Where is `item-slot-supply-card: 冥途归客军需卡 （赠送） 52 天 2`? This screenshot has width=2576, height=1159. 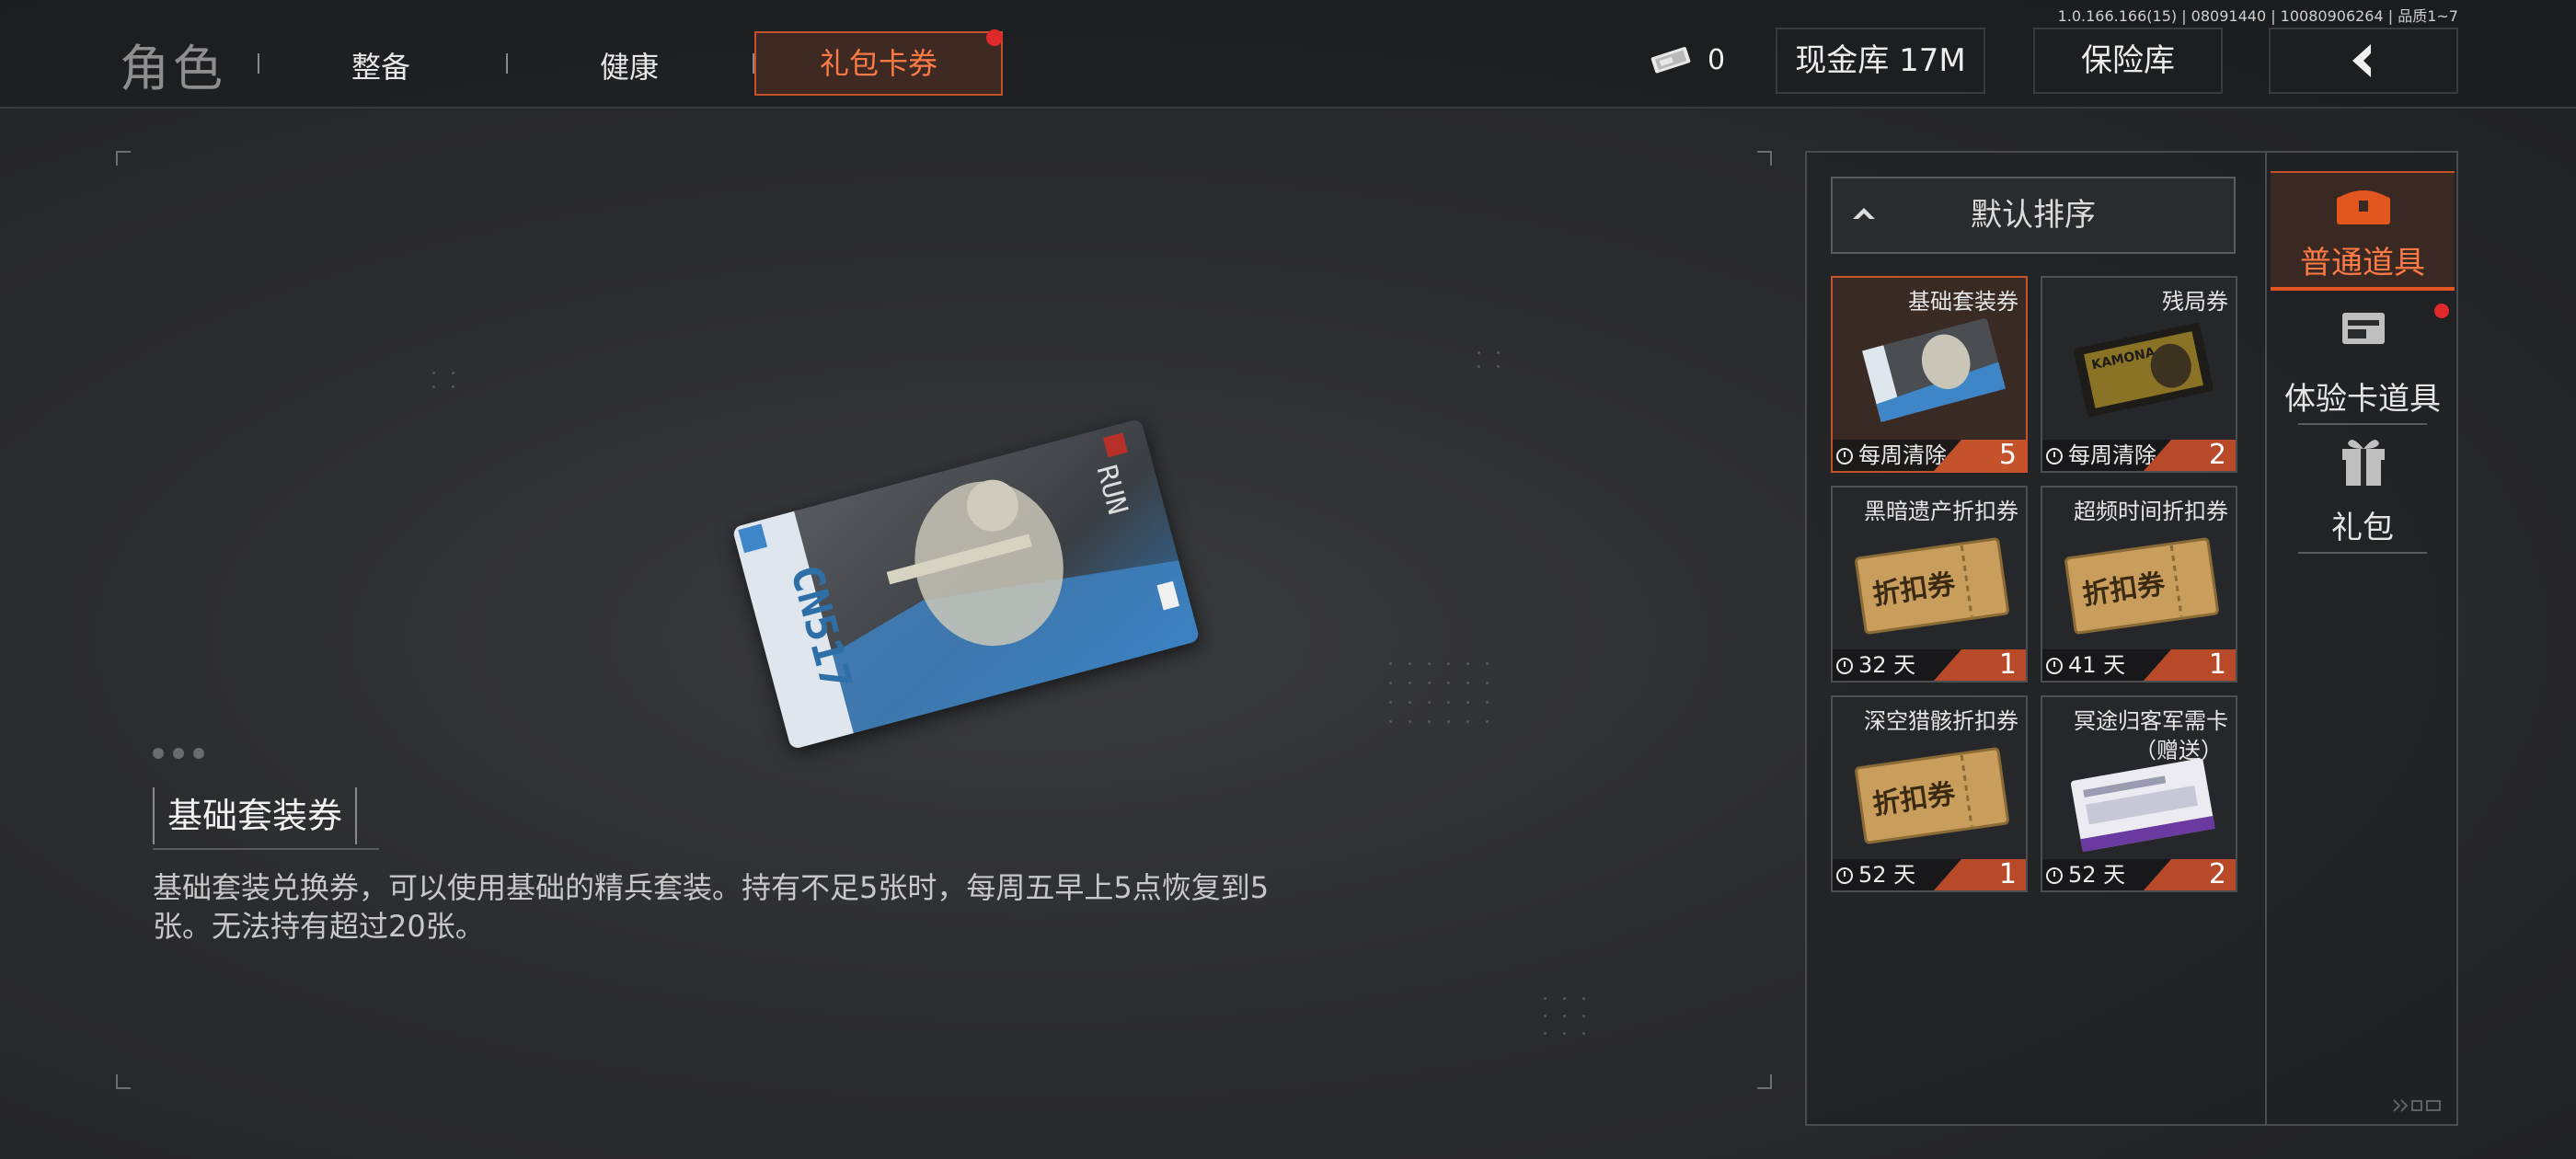 item-slot-supply-card: 冥途归客军需卡 （赠送） 52 天 2 is located at coordinates (2139, 793).